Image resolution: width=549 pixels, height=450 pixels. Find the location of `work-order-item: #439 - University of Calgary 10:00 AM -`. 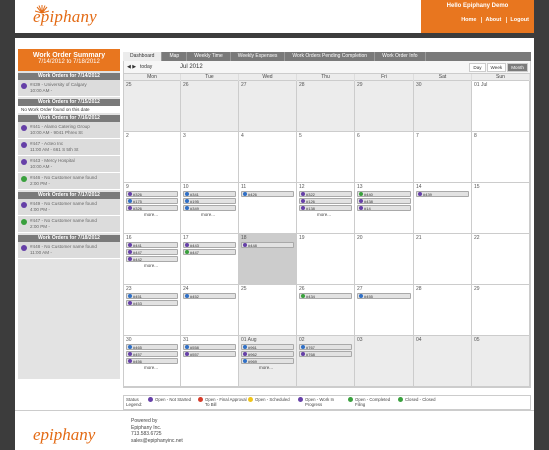

work-order-item: #439 - University of Calgary 10:00 AM - is located at coordinates (69, 88).